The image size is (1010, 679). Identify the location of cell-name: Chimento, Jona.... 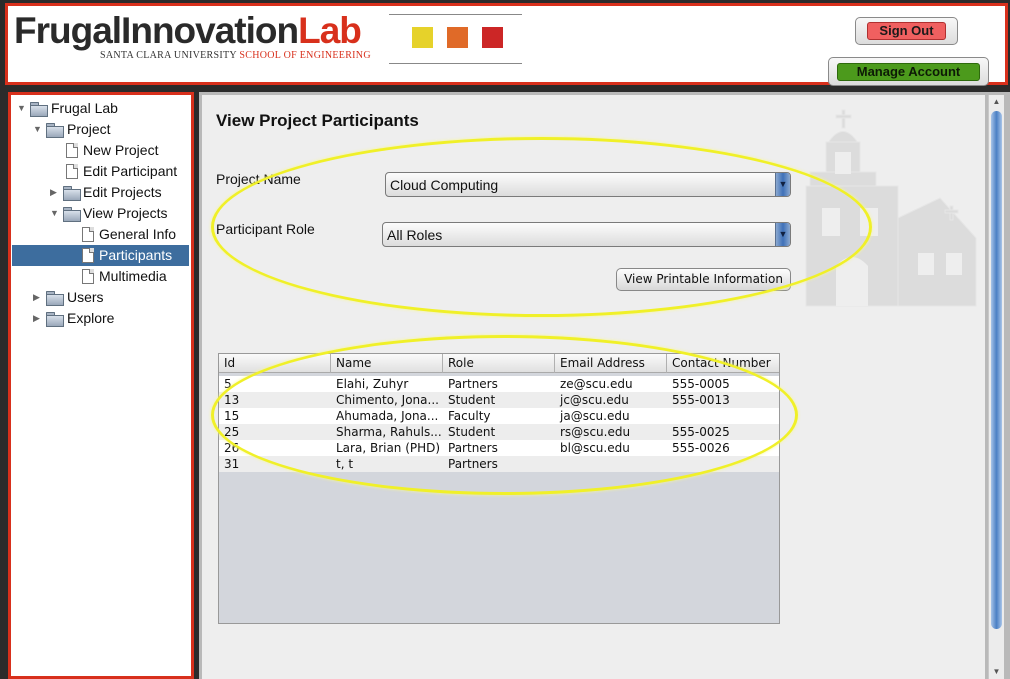
(387, 400).